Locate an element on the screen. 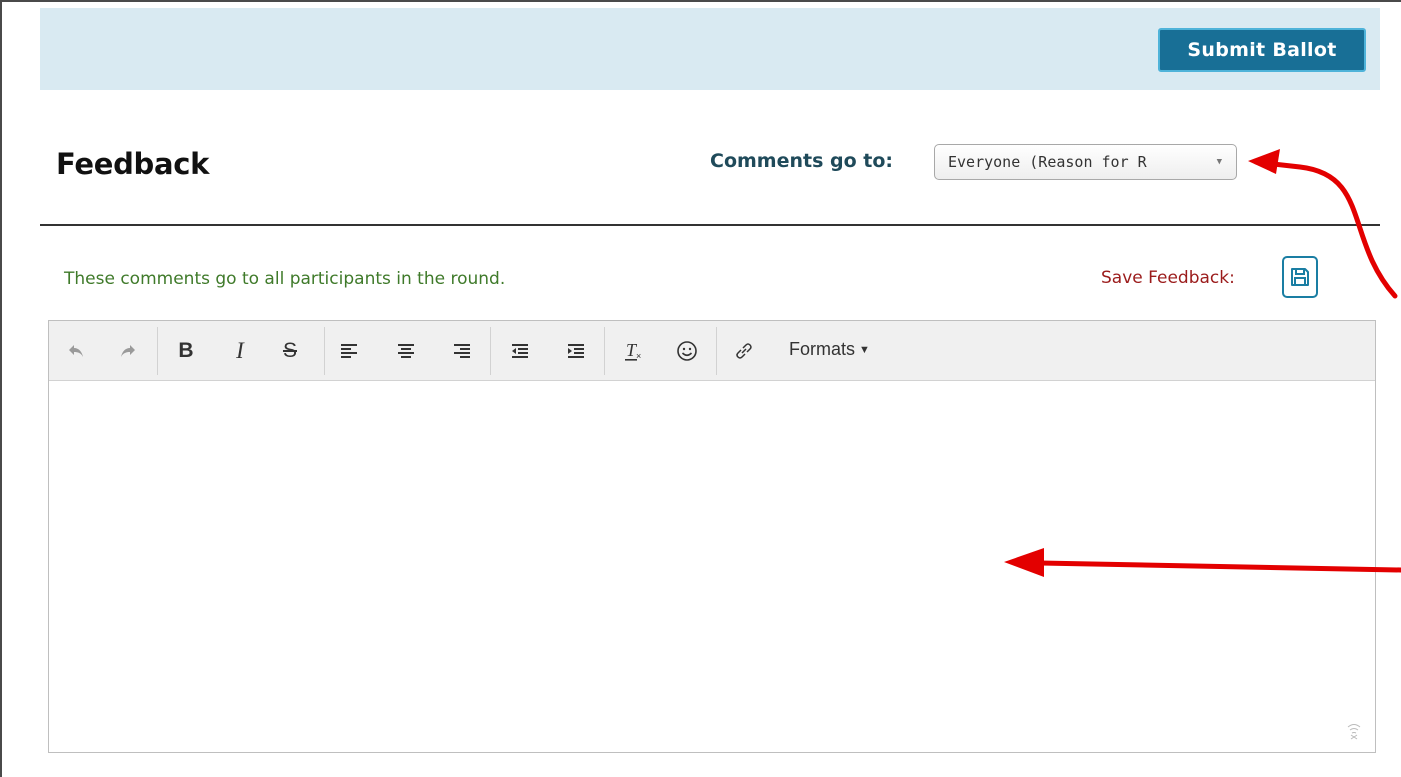 This screenshot has height=777, width=1401. strikethrough-icon: S is located at coordinates (290, 351).